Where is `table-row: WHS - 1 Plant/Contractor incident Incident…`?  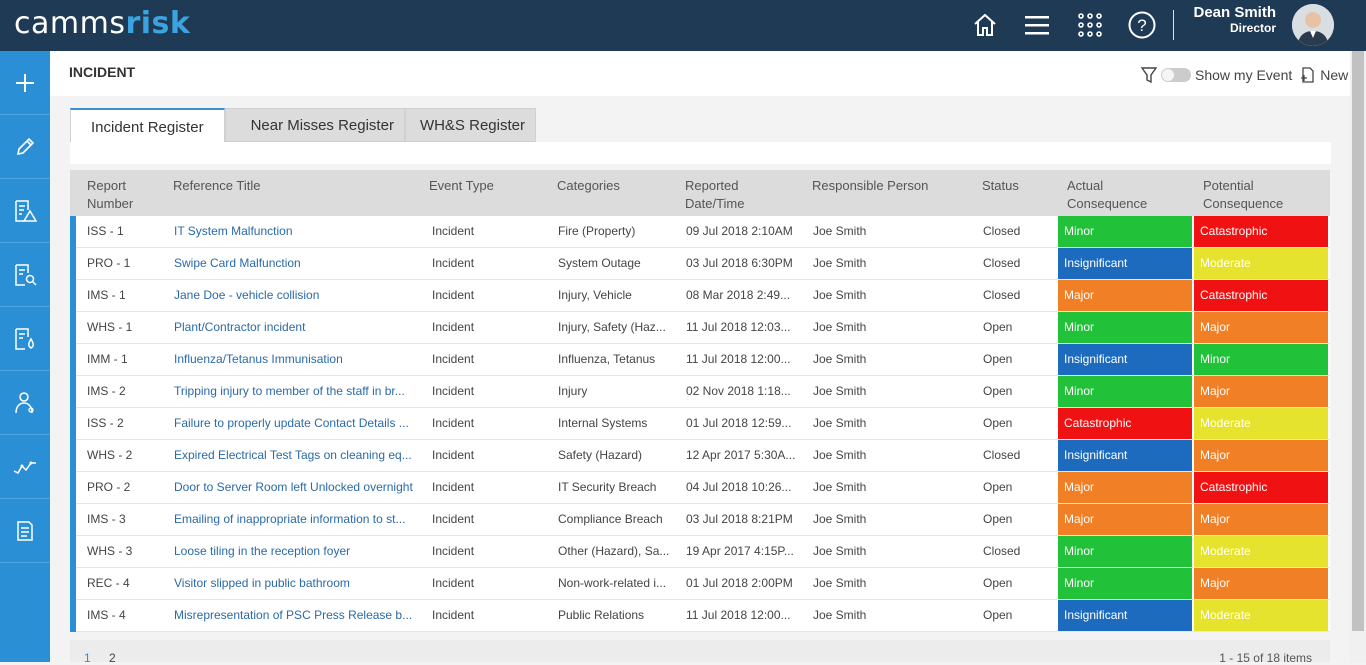 table-row: WHS - 1 Plant/Contractor incident Incident… is located at coordinates (700, 328).